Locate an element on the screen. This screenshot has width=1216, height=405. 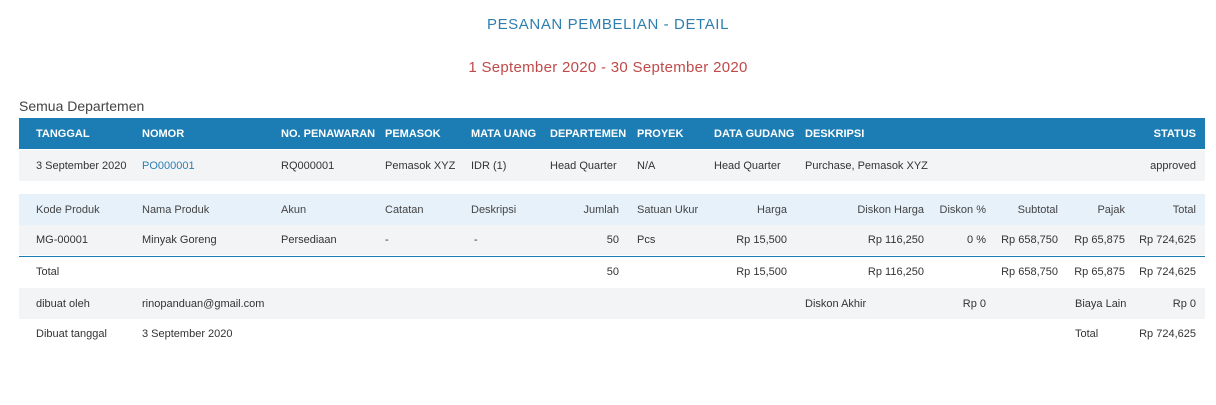
item-diskon-harga: Rp 116,250 is located at coordinates (895, 240).